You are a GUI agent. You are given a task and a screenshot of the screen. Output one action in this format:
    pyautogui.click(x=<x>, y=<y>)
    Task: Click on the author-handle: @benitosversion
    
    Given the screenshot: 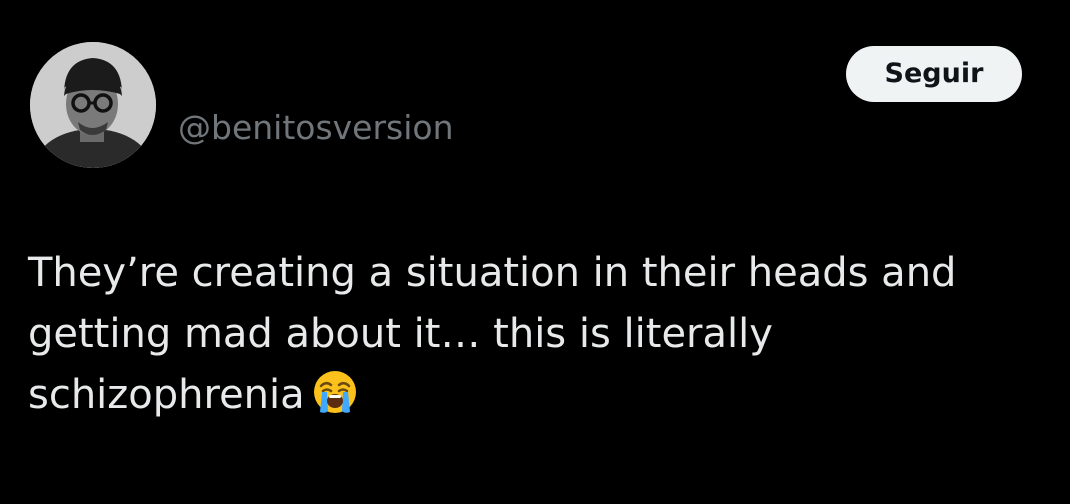 What is the action you would take?
    pyautogui.click(x=316, y=128)
    